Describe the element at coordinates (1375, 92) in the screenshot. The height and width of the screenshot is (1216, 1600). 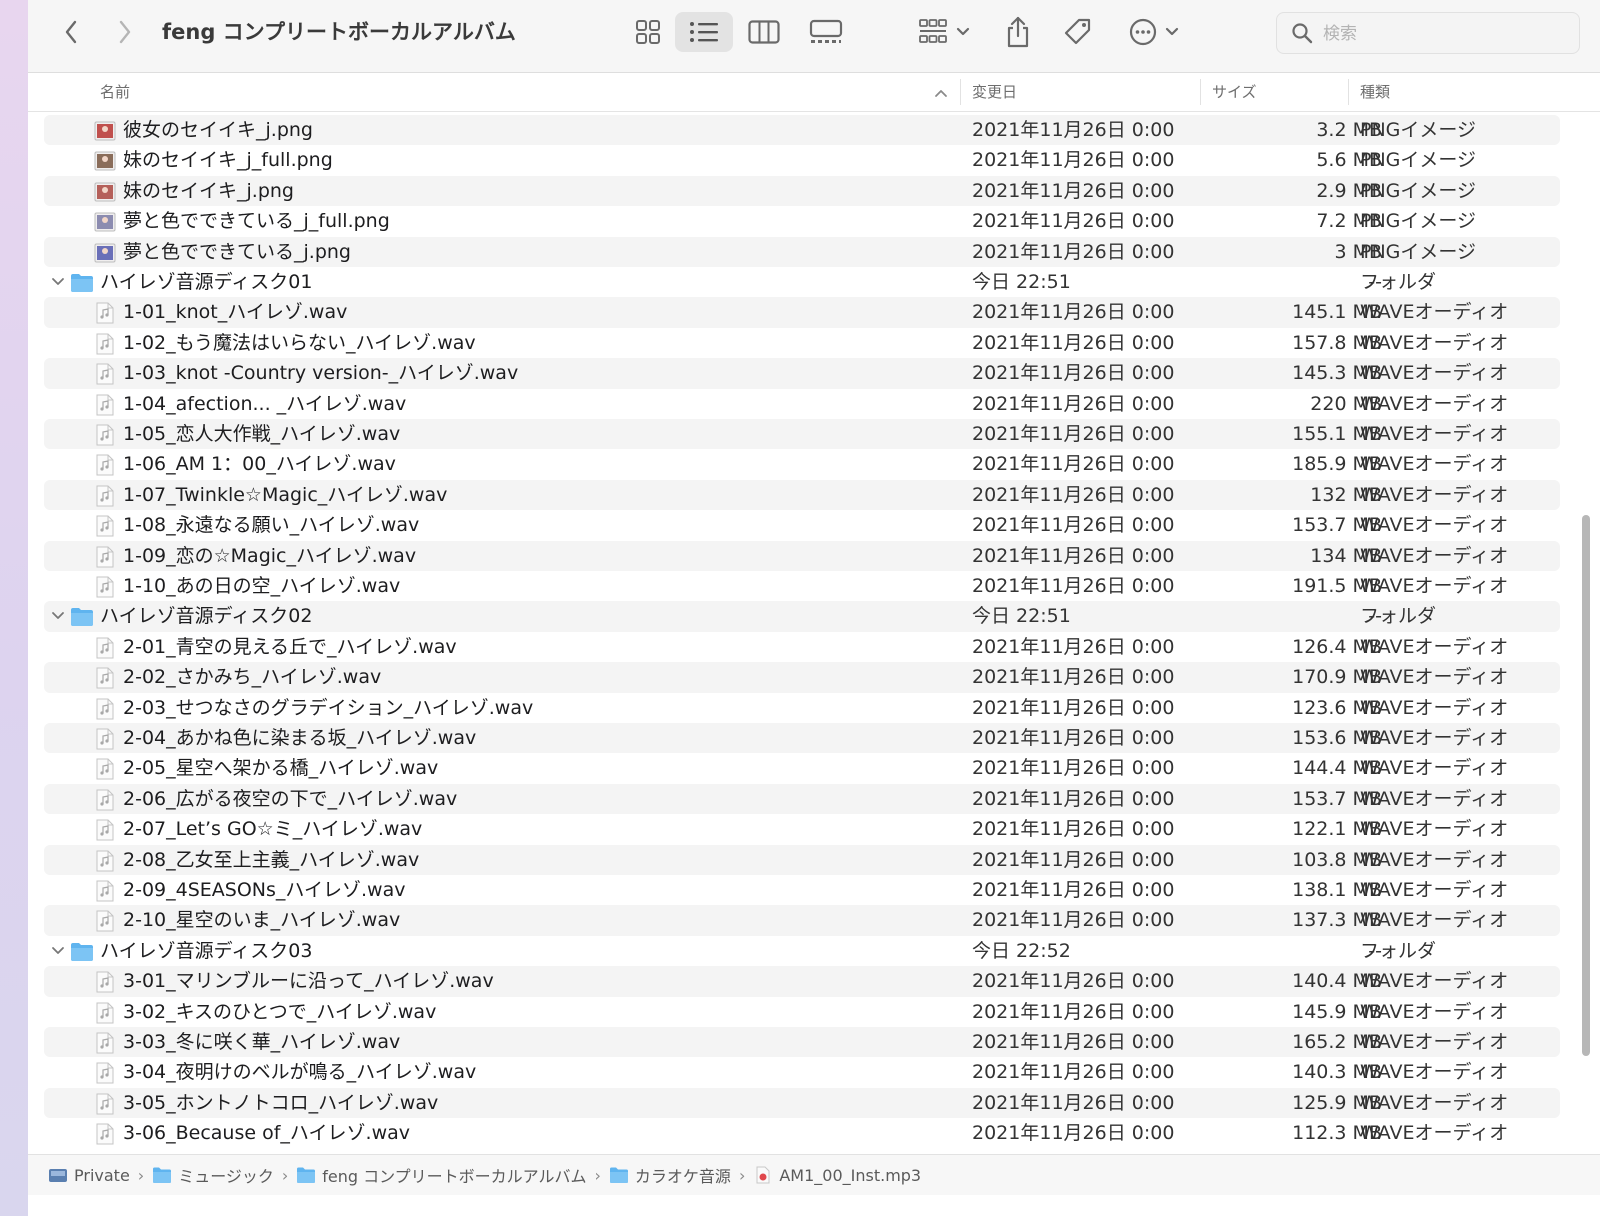
I see `column-kind: 種類` at that location.